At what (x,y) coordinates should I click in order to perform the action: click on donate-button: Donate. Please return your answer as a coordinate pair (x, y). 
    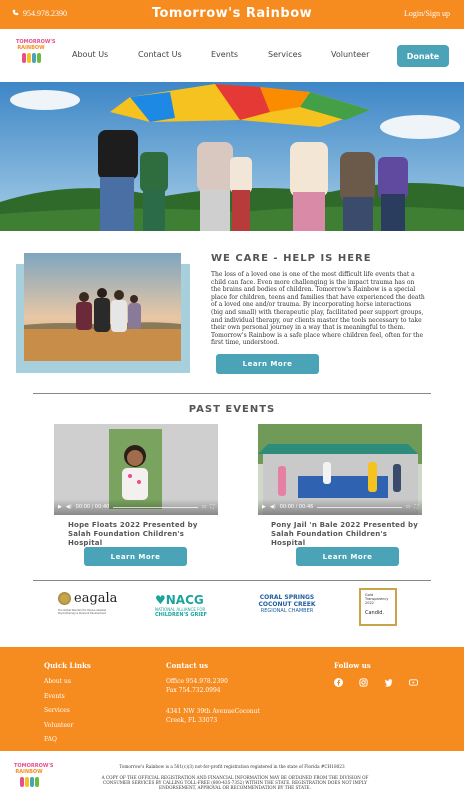
    Looking at the image, I should click on (423, 56).